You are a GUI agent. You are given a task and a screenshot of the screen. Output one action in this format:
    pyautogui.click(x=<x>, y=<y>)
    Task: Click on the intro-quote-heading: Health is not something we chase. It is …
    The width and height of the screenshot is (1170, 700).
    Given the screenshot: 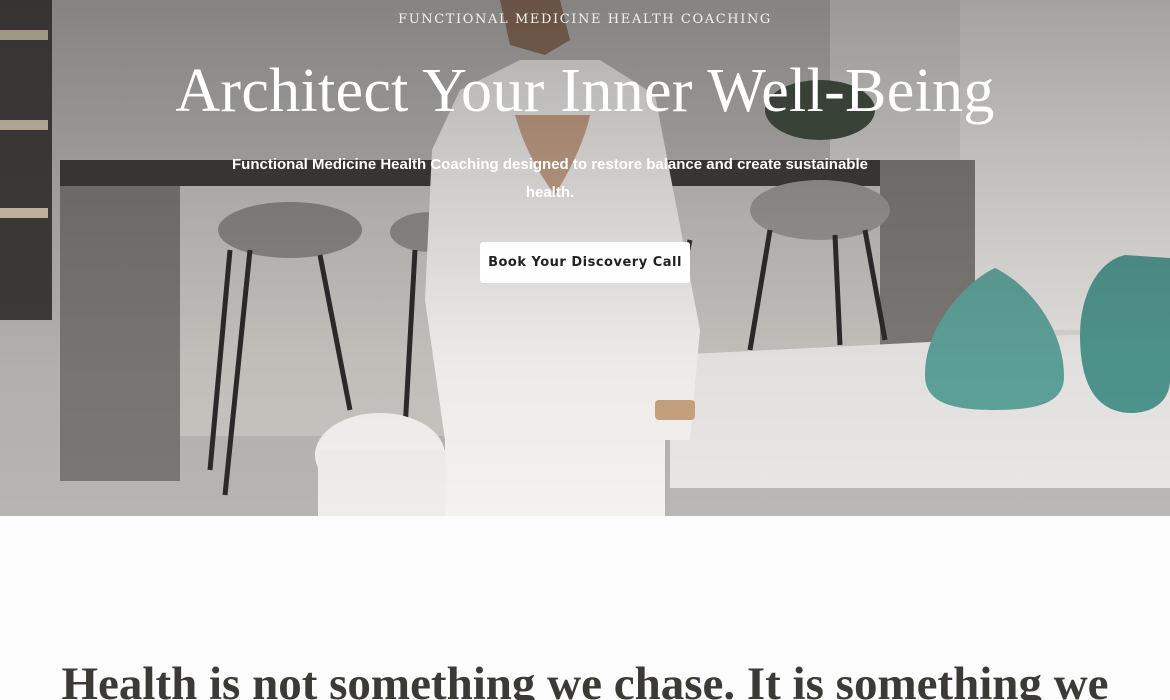 What is the action you would take?
    pyautogui.click(x=585, y=679)
    